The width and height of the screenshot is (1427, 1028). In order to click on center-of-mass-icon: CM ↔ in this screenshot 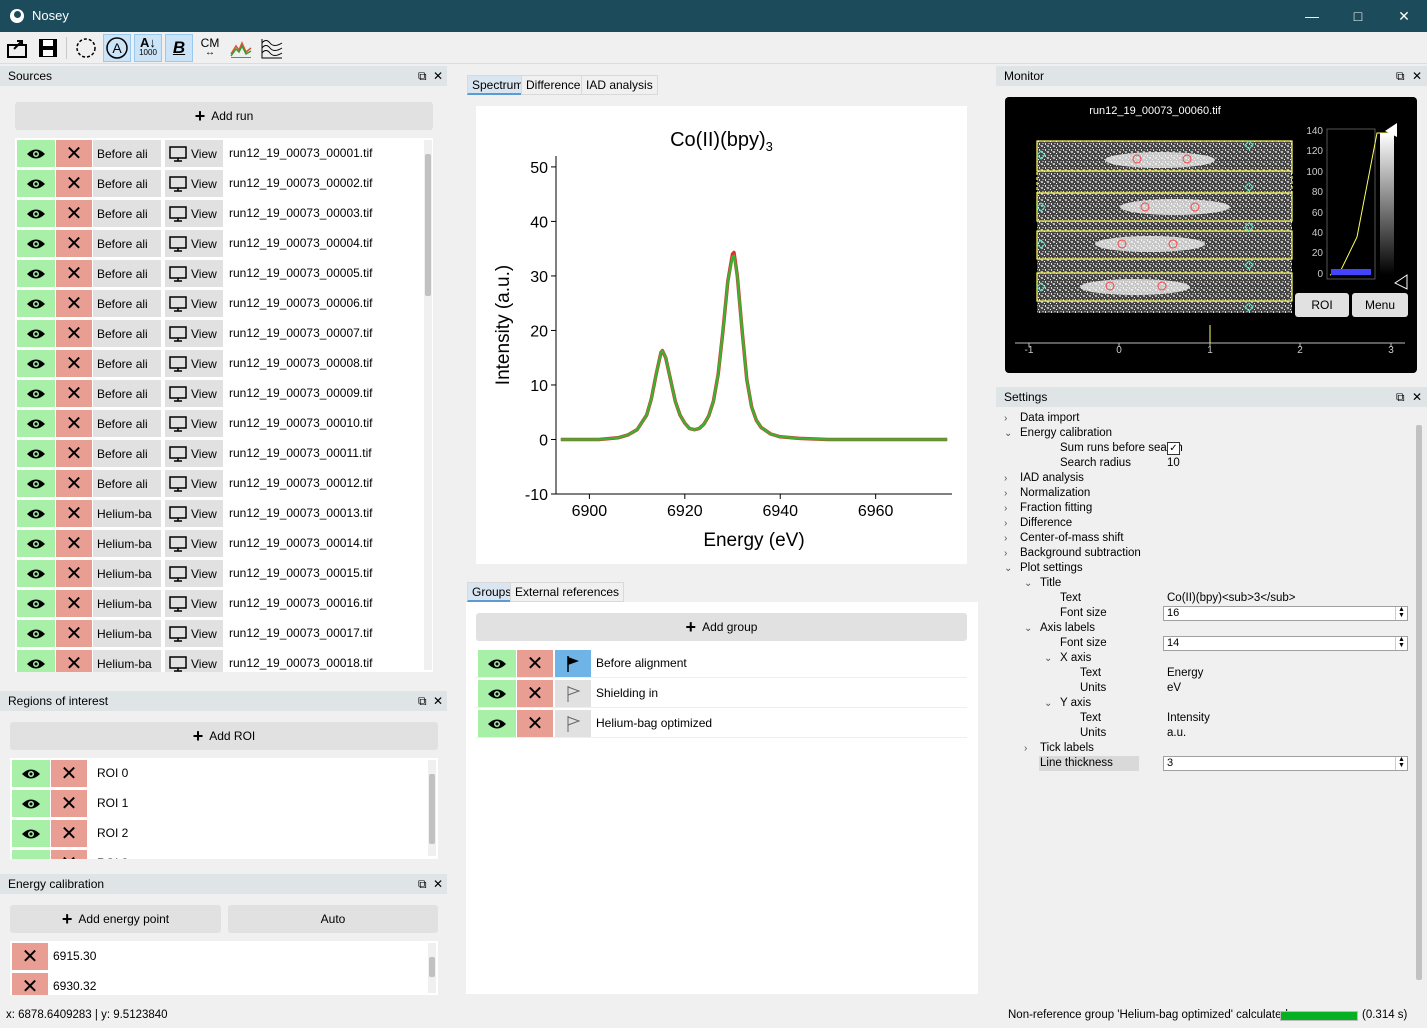, I will do `click(210, 48)`.